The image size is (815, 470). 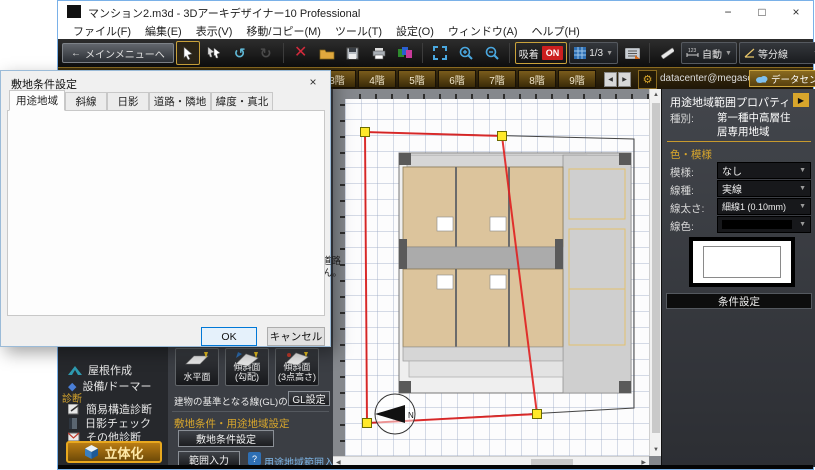 I want to click on cursor-icon, so click(x=188, y=53).